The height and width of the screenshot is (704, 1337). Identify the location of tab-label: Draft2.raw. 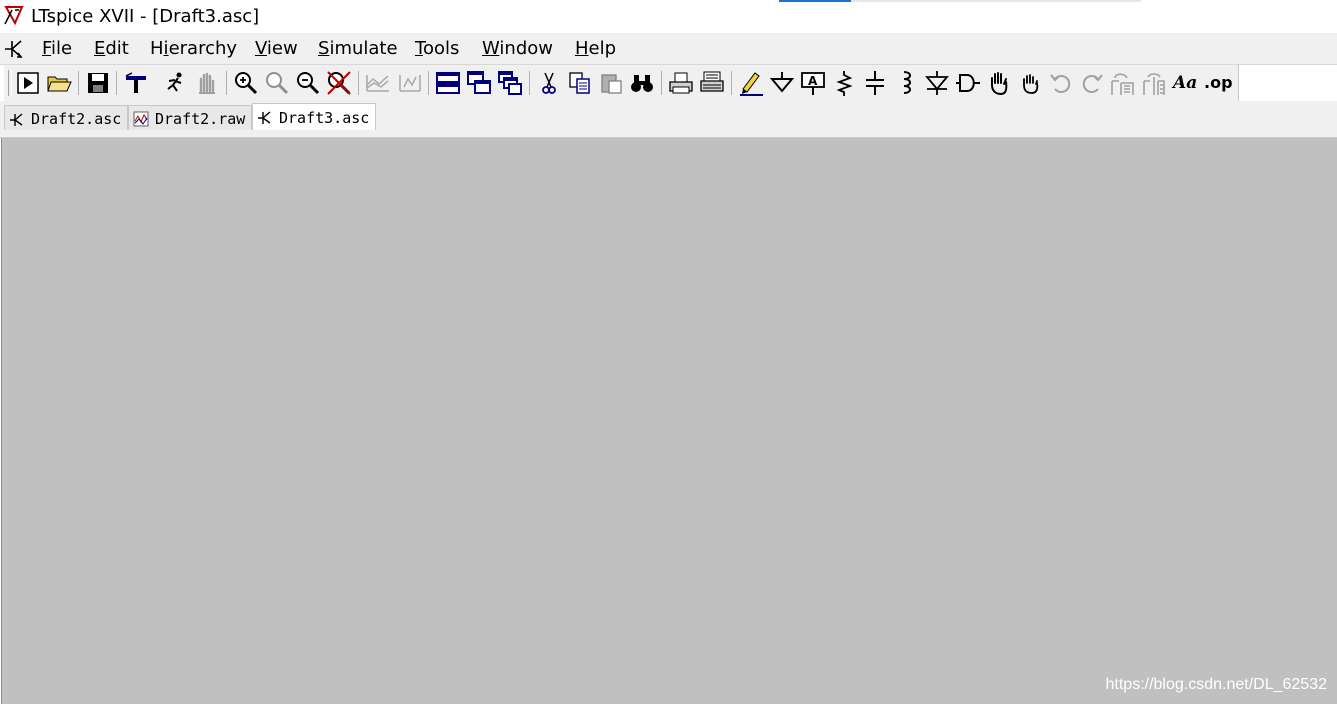
(200, 119).